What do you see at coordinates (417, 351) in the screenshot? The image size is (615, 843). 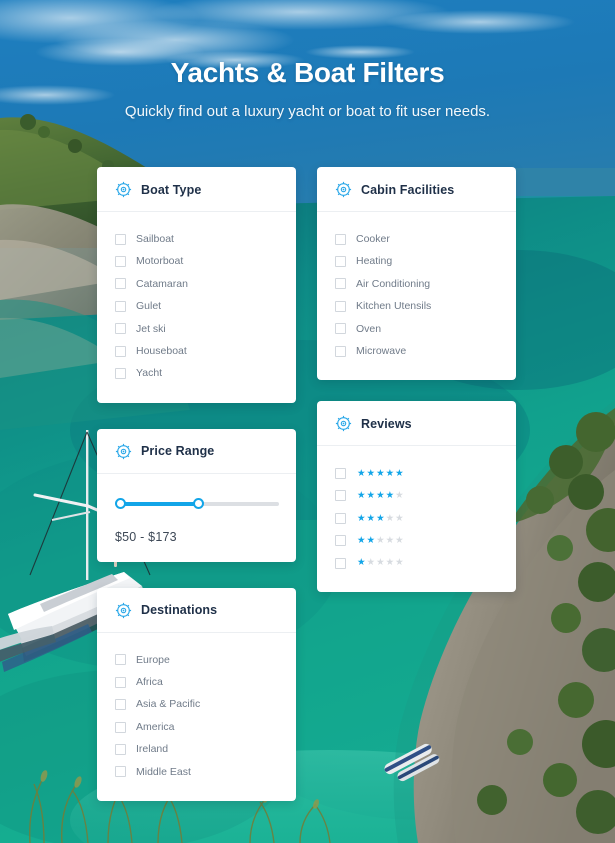 I see `filter-option: Microwave` at bounding box center [417, 351].